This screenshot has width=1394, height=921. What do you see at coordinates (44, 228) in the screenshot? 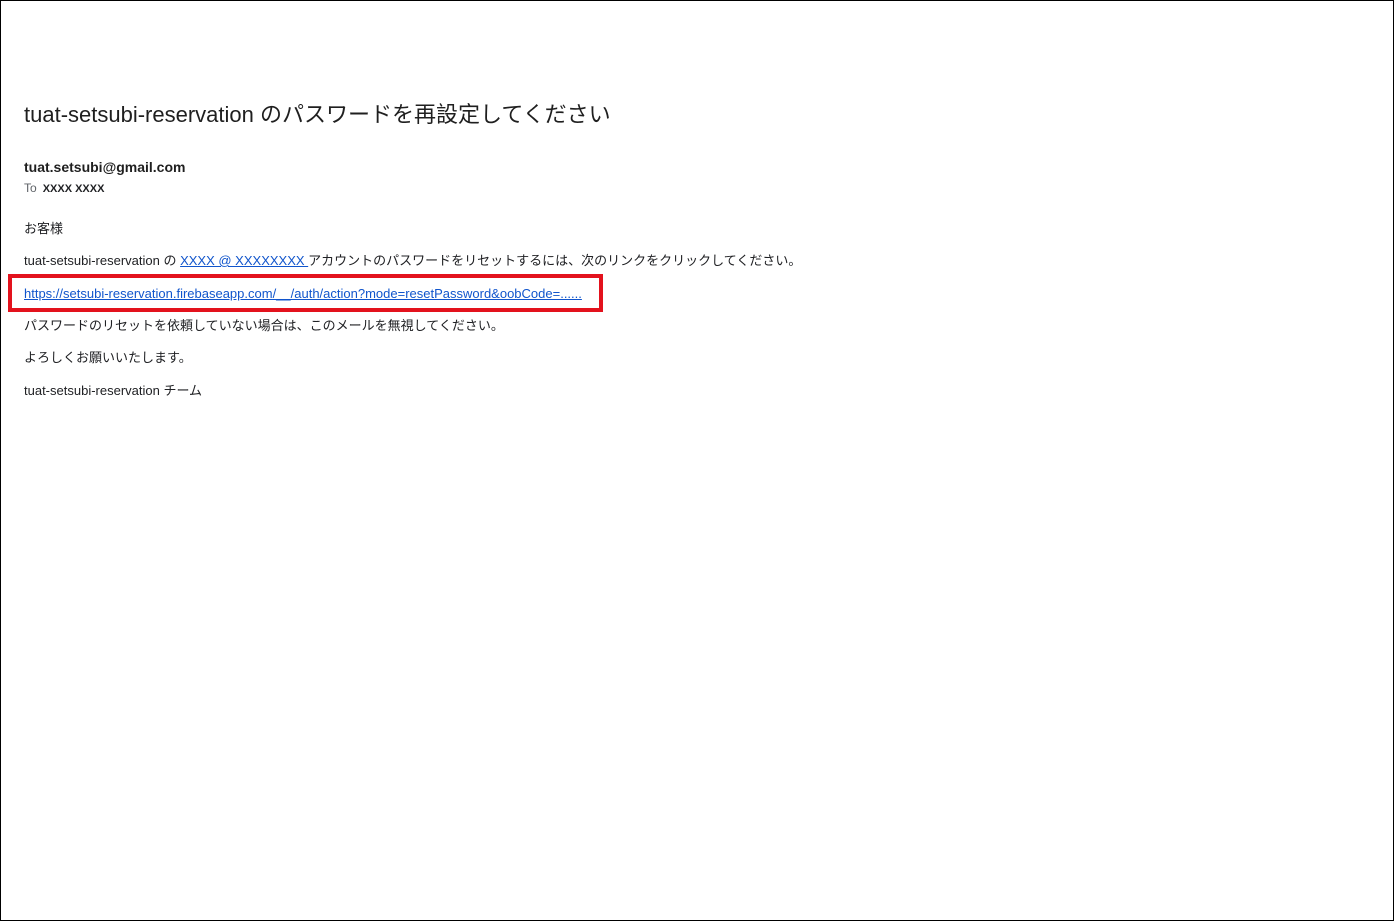
I see `greeting: お客様` at bounding box center [44, 228].